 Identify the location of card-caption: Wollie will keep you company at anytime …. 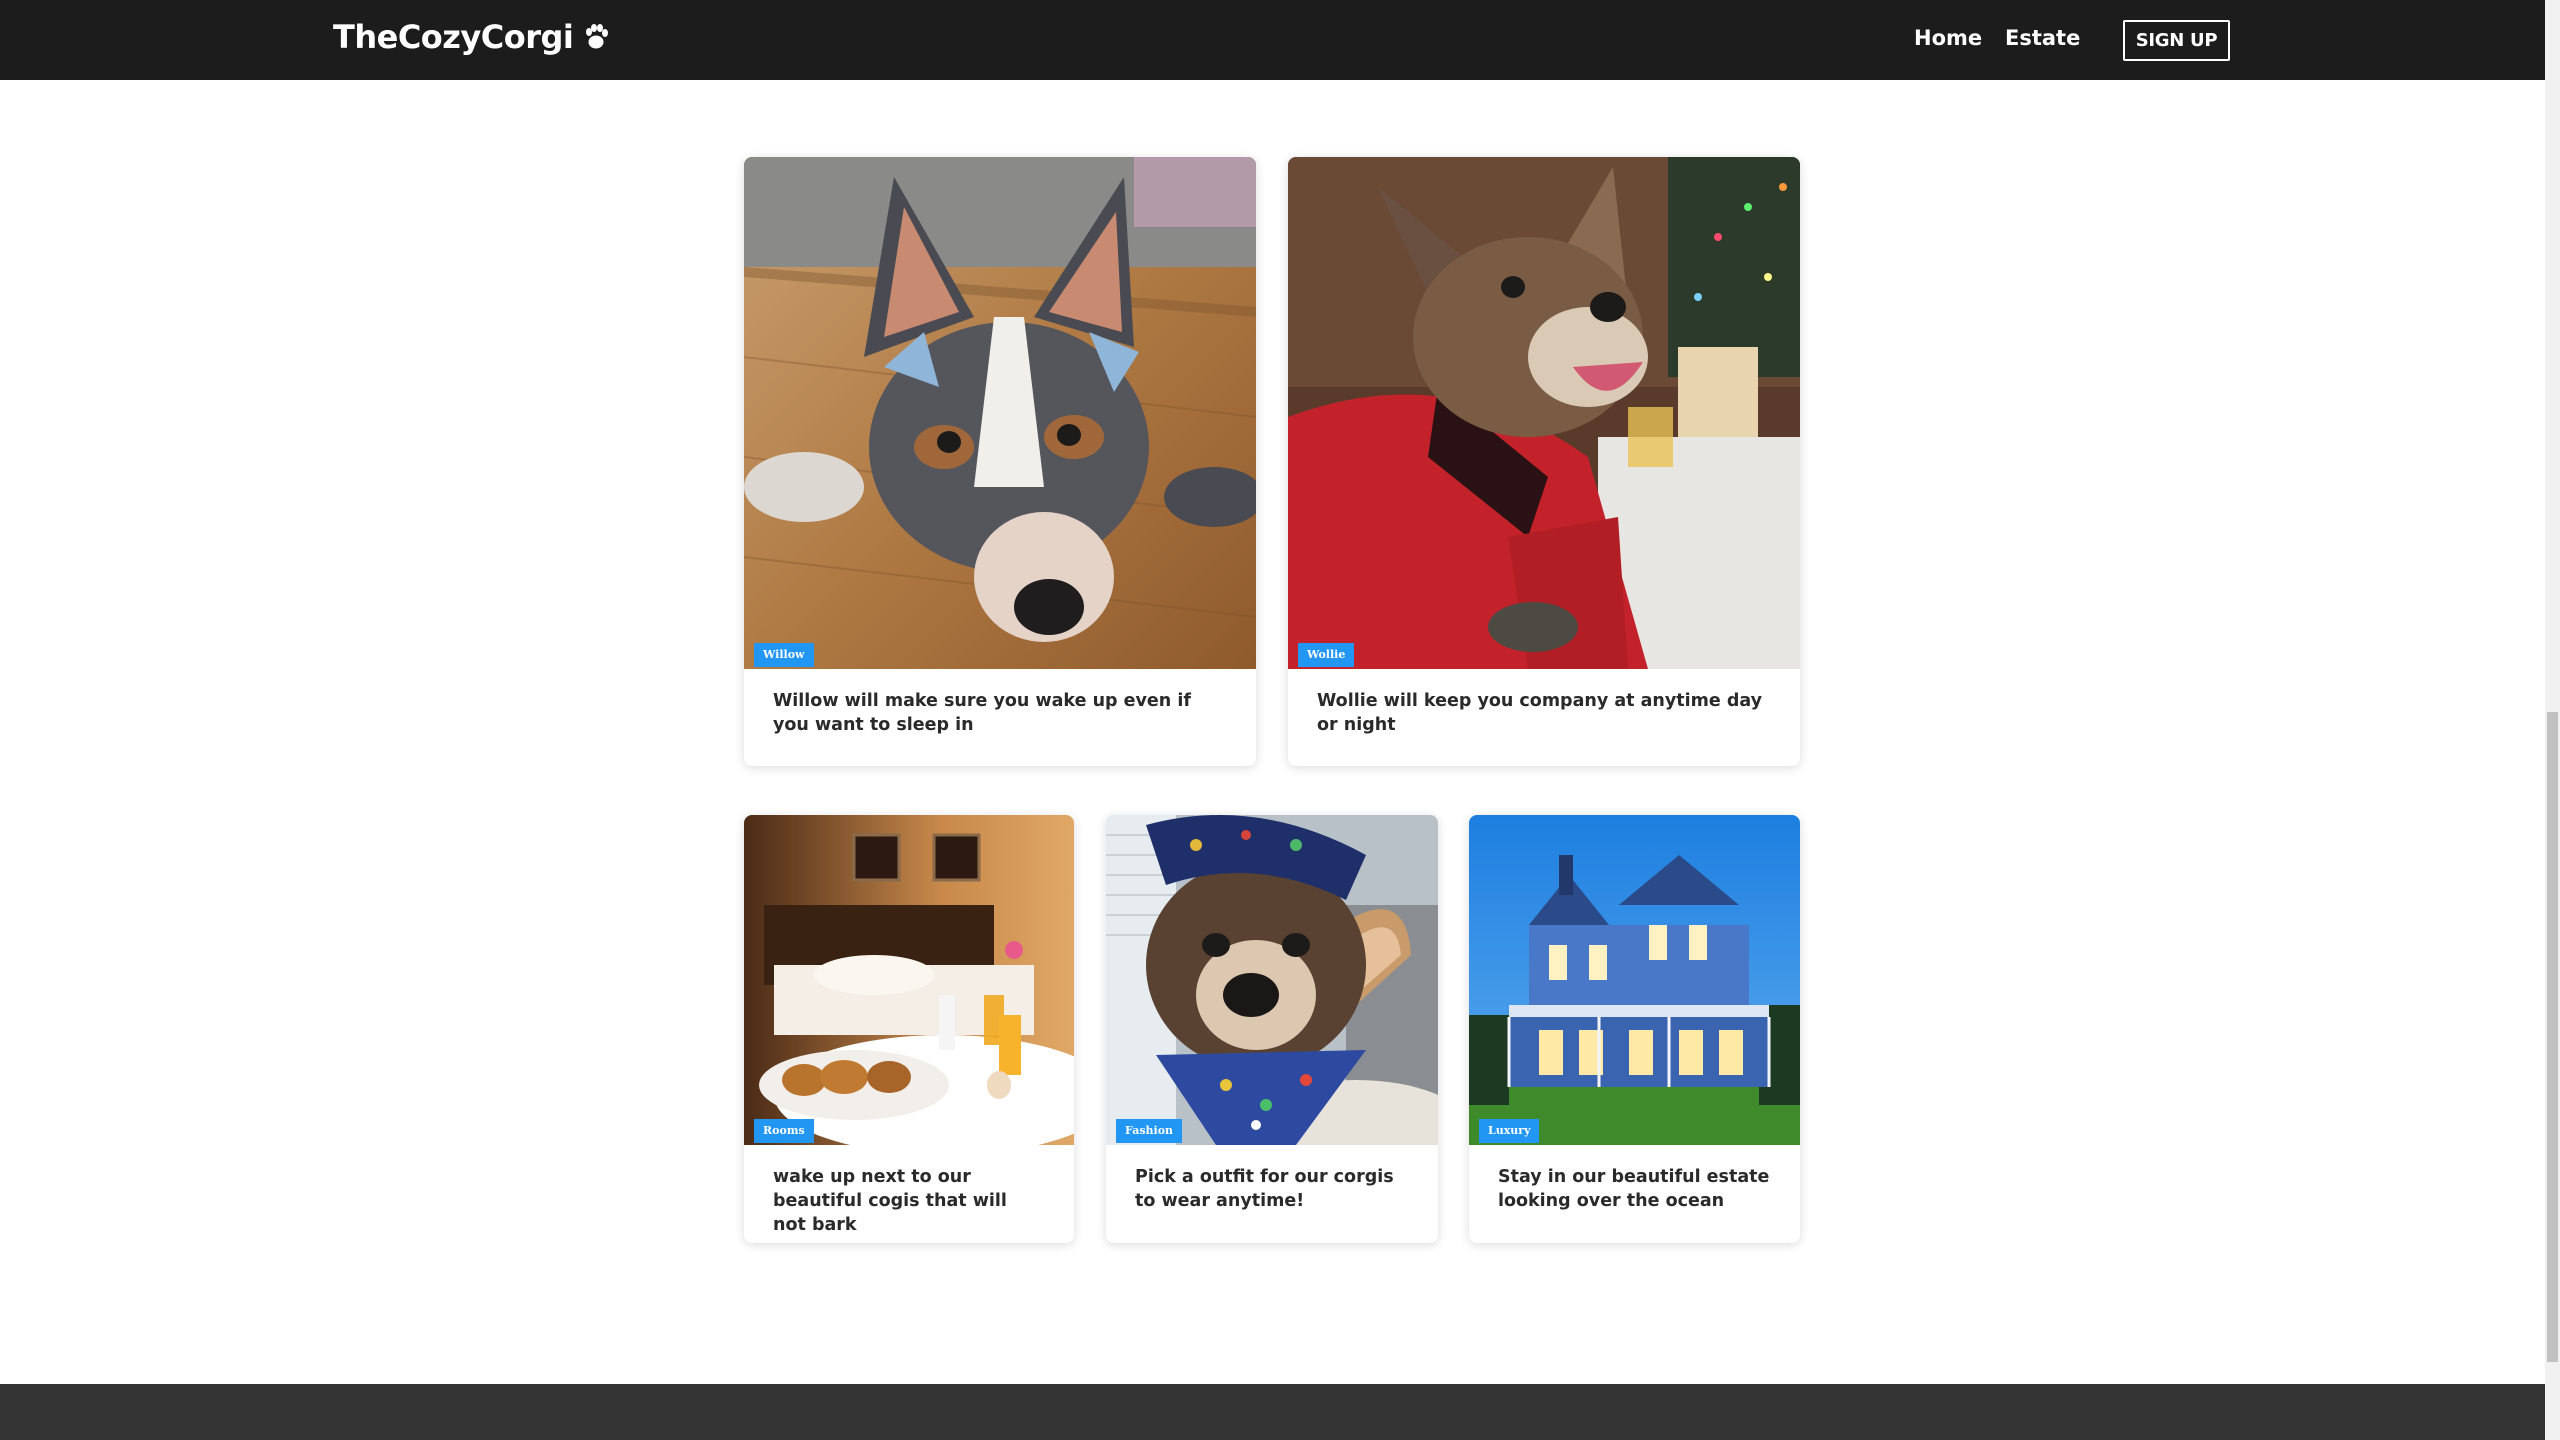
(1540, 713).